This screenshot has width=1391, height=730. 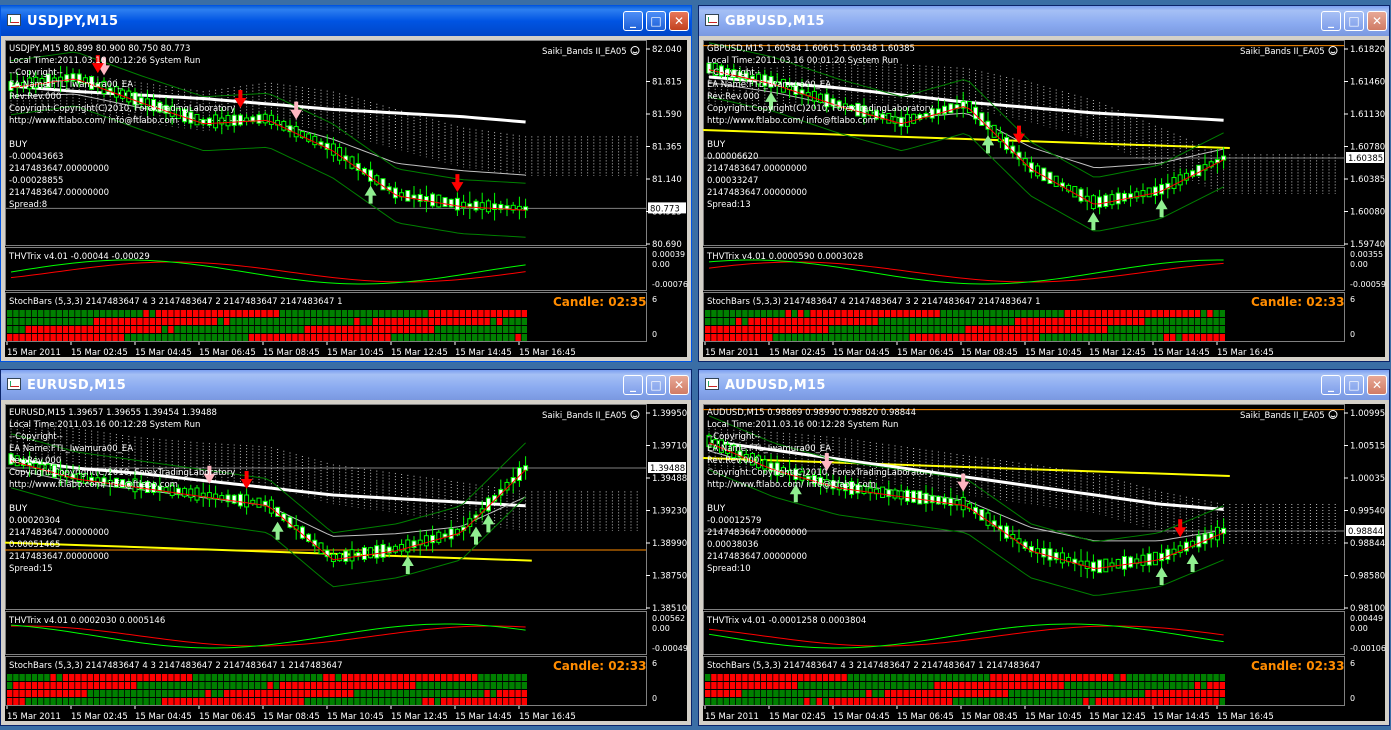 What do you see at coordinates (346, 21) in the screenshot?
I see `title-bar: USDJPY,M15 _ □ ✕` at bounding box center [346, 21].